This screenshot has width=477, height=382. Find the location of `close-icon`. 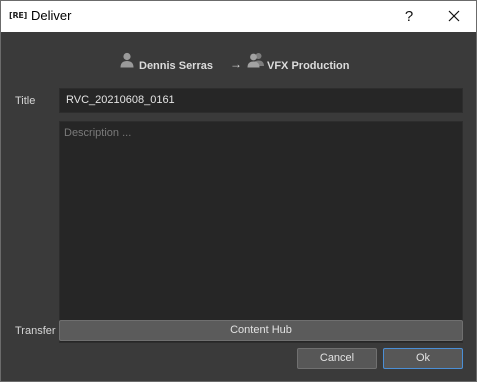

close-icon is located at coordinates (454, 16).